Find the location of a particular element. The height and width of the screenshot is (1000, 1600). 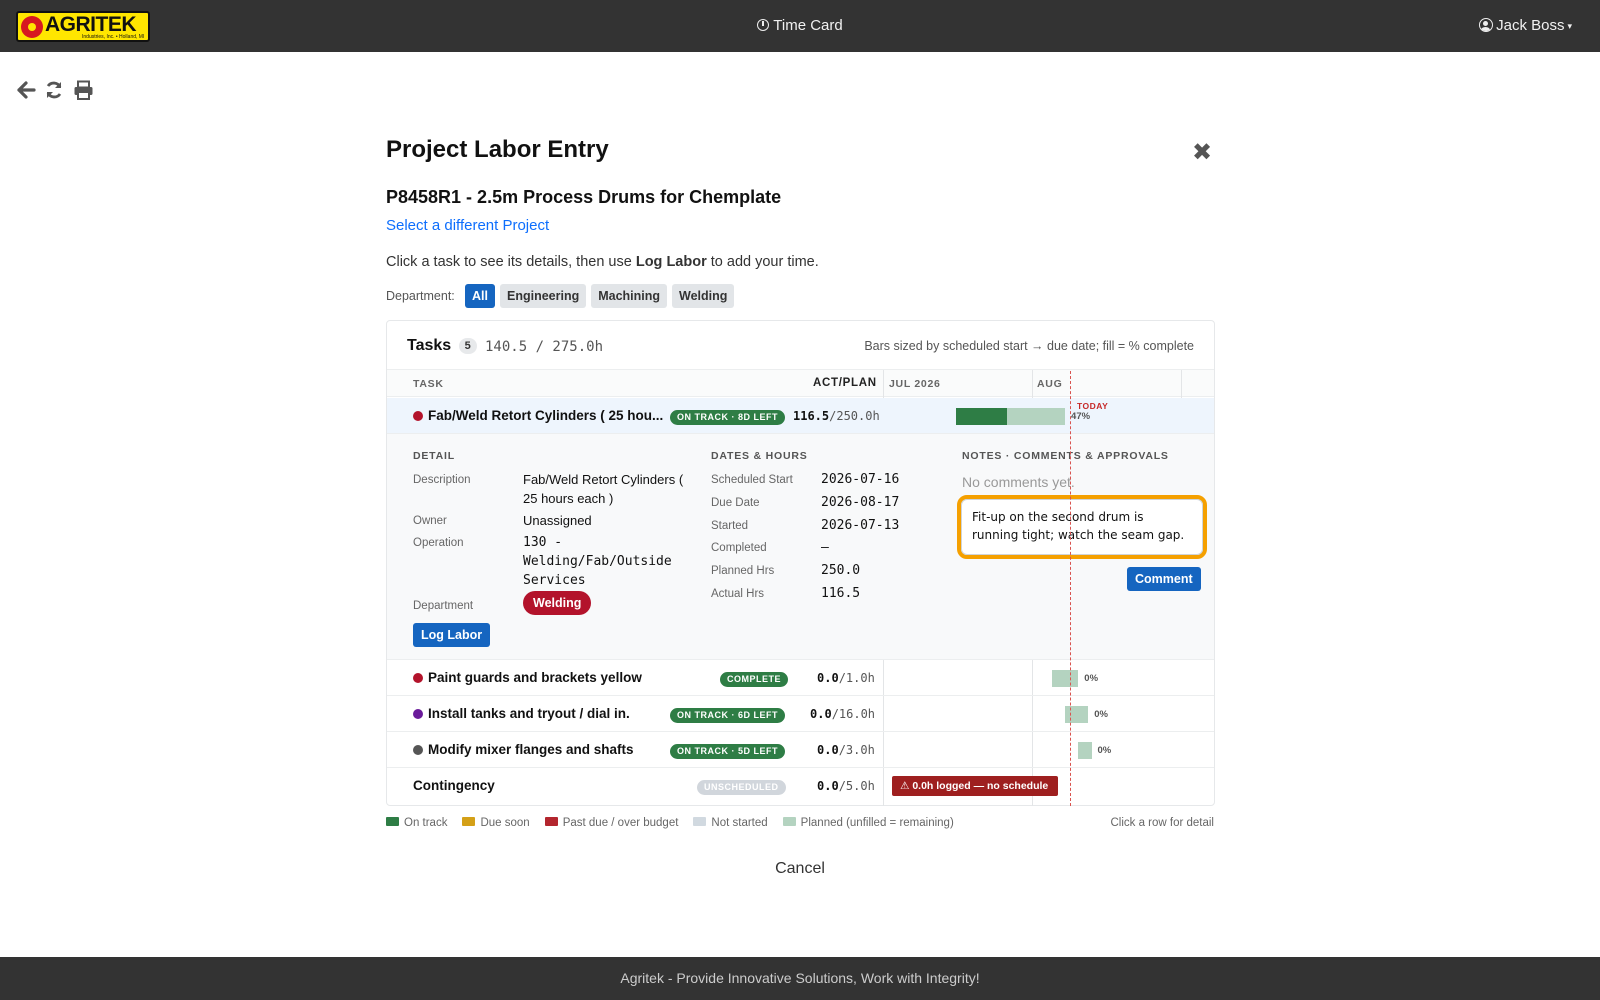

task-hours: 0.0/3.0h is located at coordinates (846, 750).